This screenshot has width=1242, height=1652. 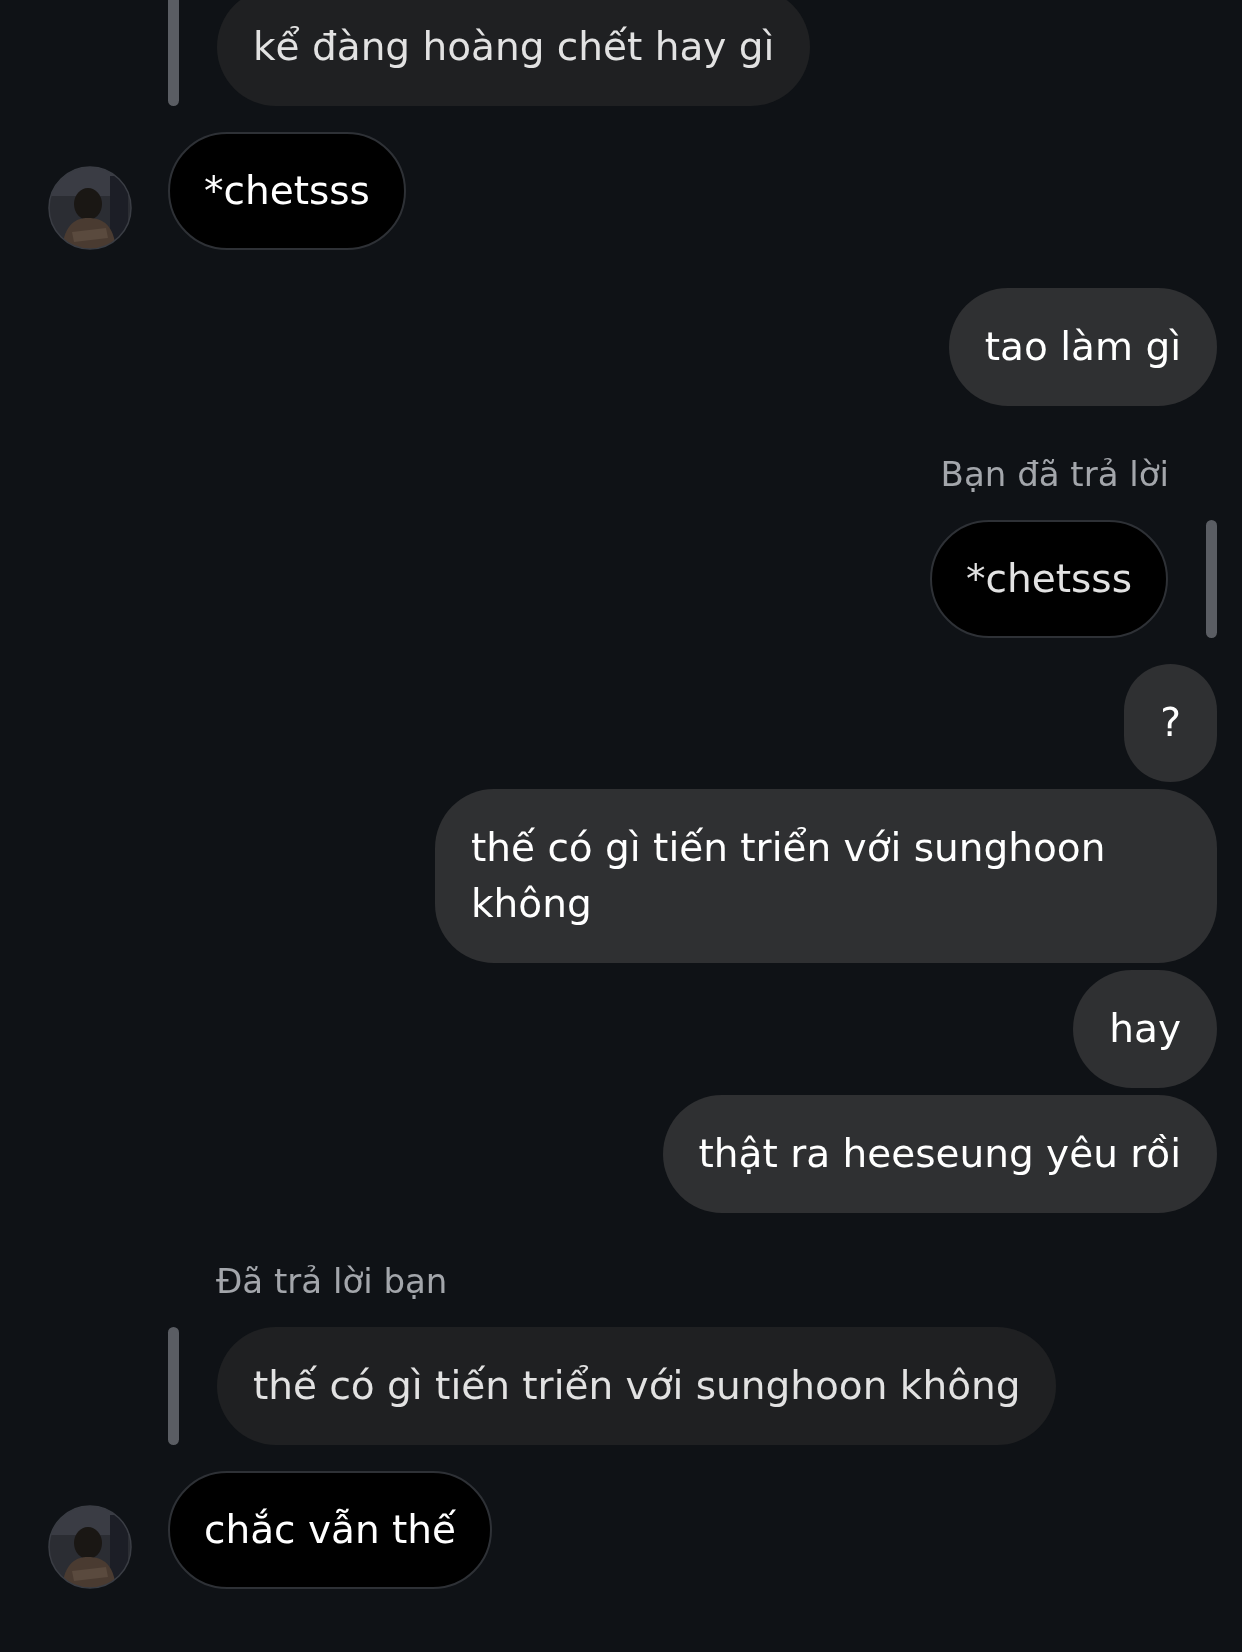 I want to click on message-bubble: thế có gì tiến triển với sunghoon không, so click(x=826, y=876).